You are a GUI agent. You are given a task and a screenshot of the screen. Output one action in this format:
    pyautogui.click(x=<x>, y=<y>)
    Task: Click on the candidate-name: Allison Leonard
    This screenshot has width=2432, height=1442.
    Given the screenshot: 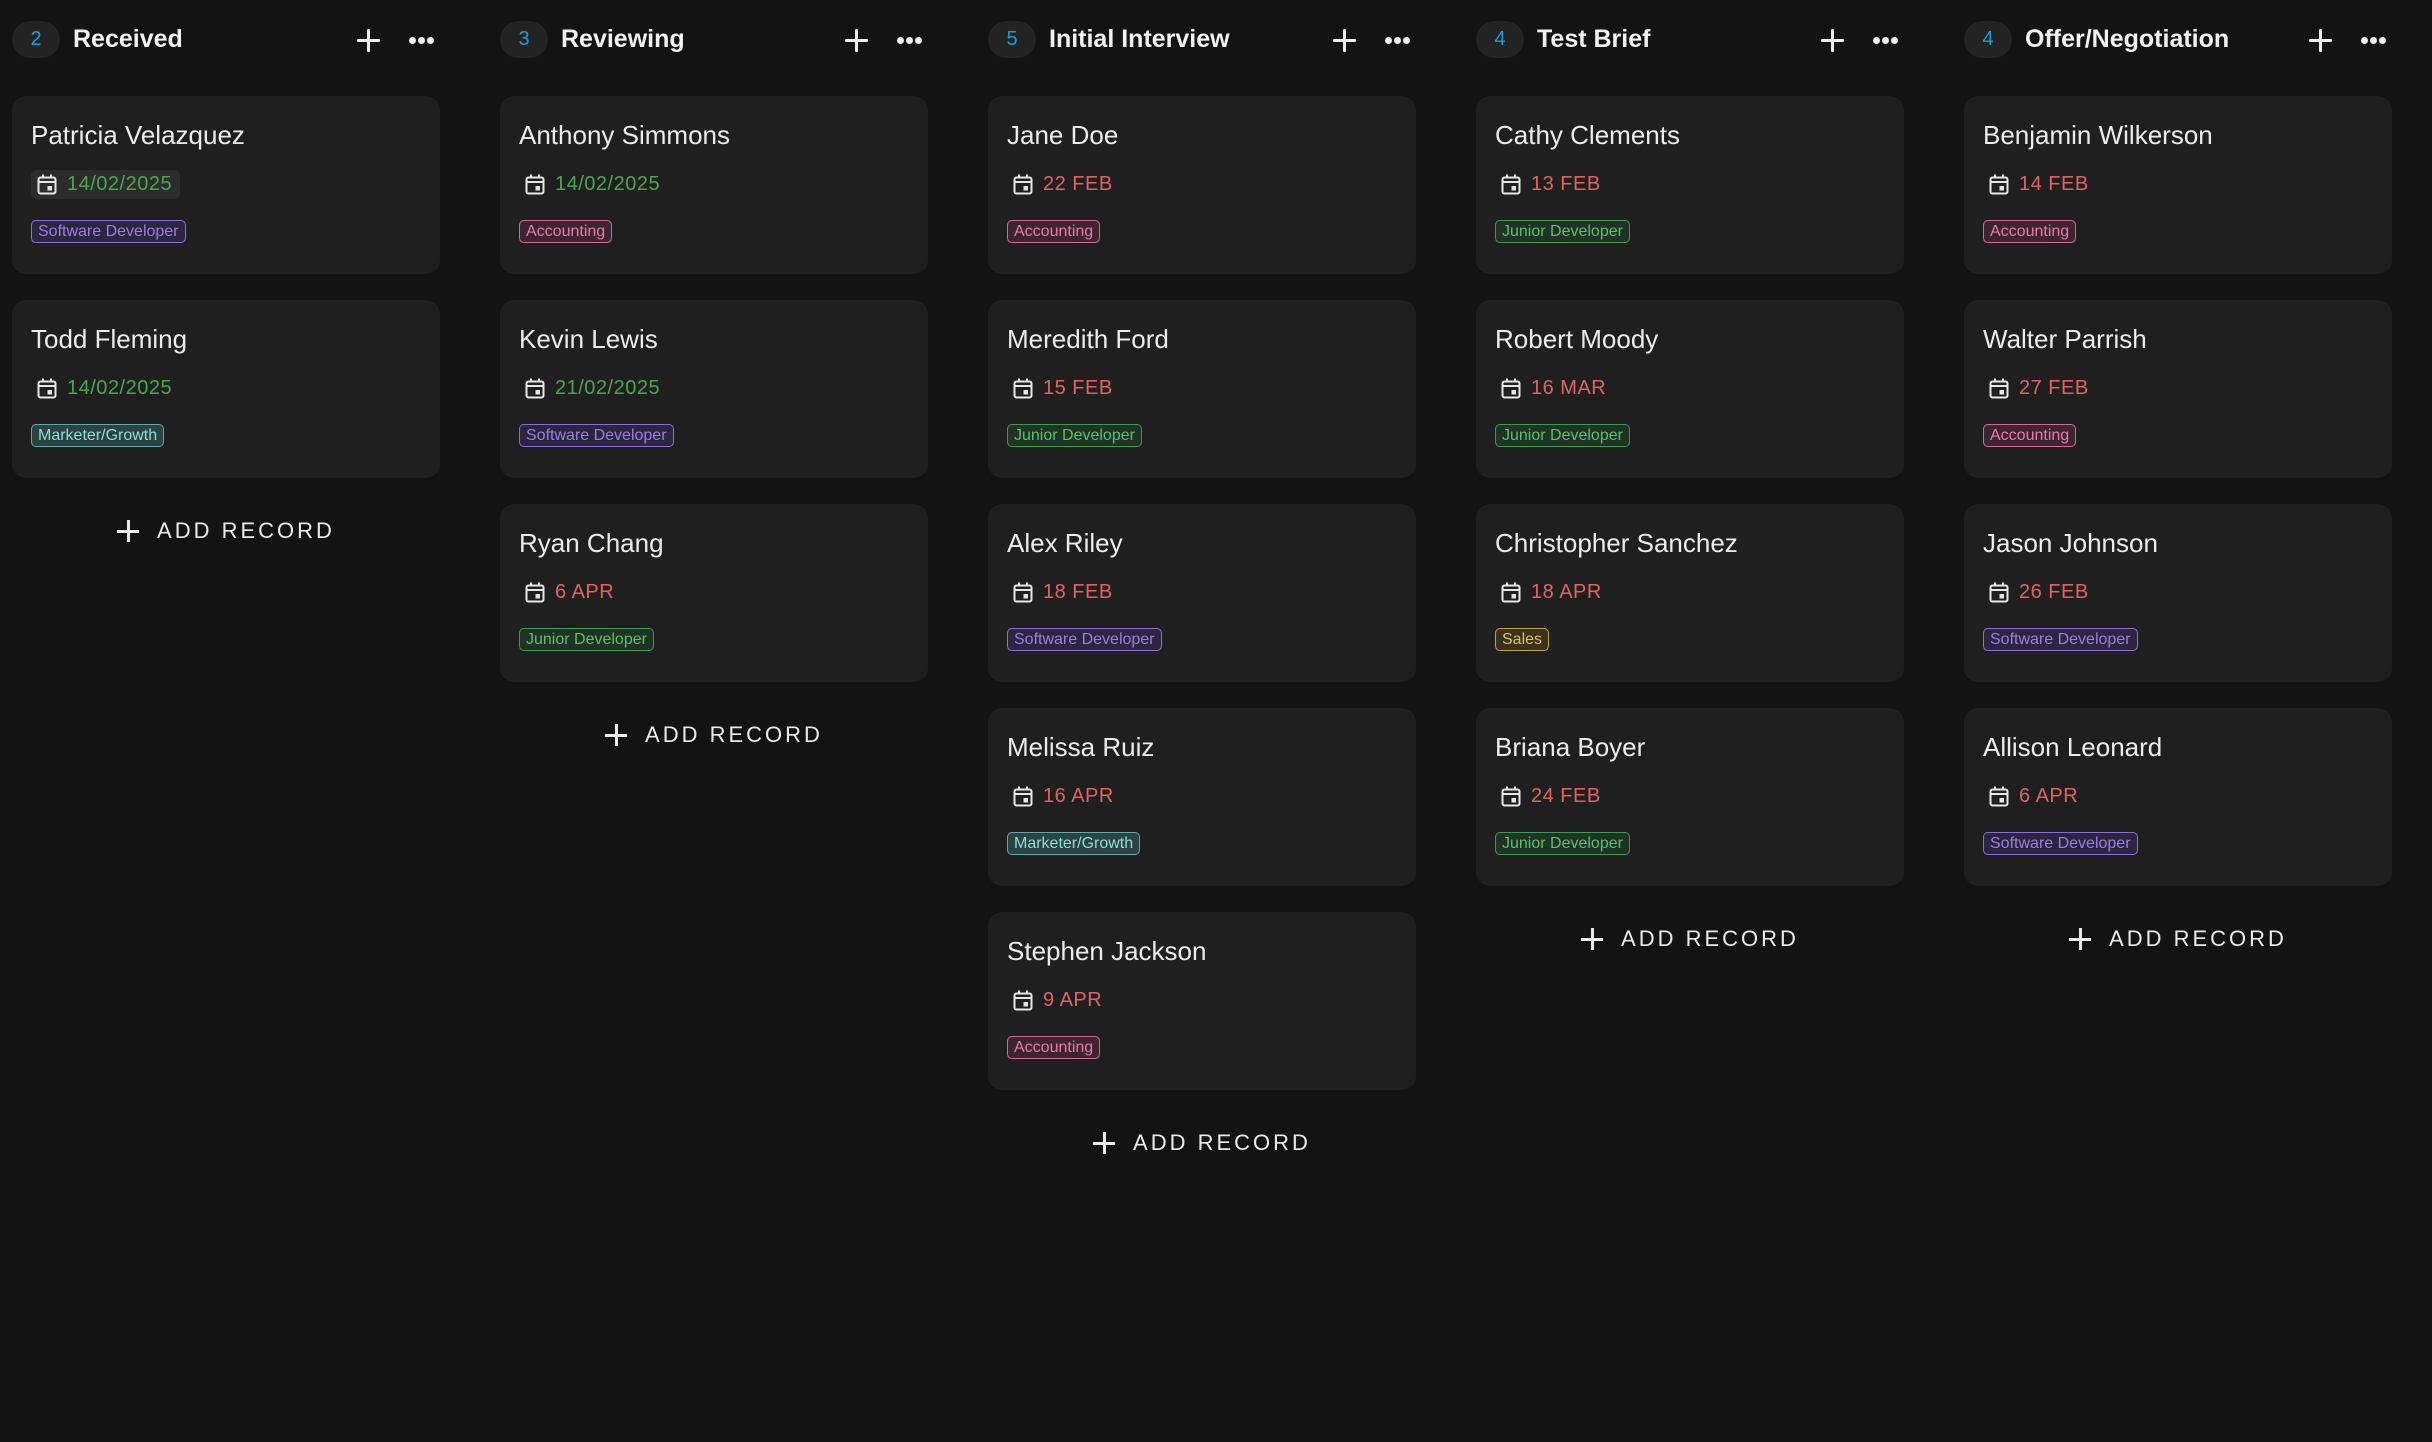 What is the action you would take?
    pyautogui.click(x=2073, y=747)
    